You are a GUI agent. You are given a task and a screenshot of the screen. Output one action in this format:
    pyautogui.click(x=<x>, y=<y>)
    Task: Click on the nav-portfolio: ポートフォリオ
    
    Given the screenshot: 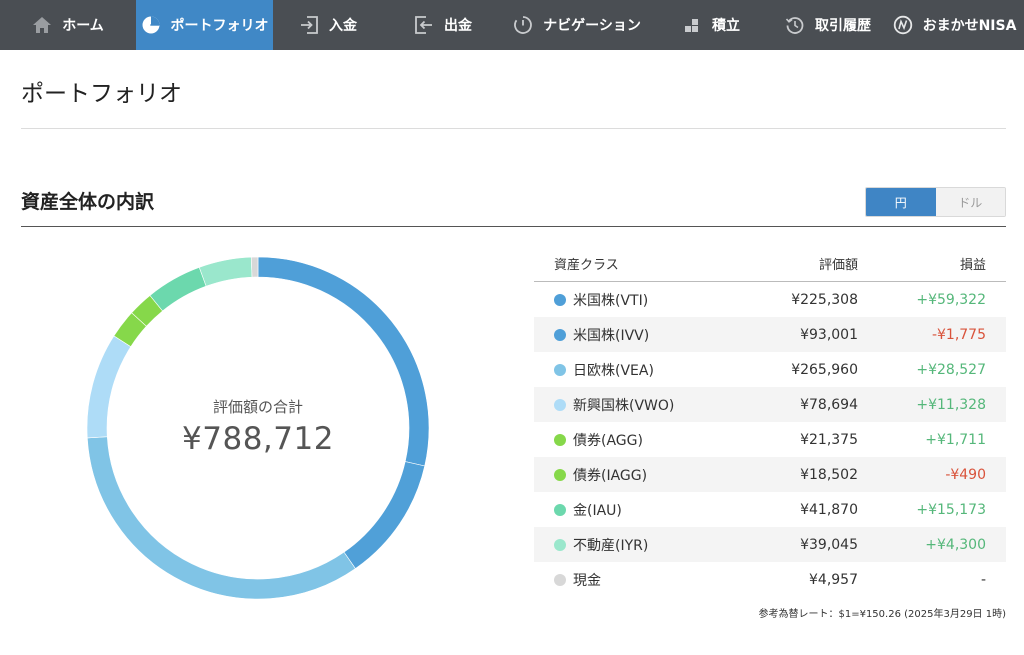 What is the action you would take?
    pyautogui.click(x=204, y=25)
    